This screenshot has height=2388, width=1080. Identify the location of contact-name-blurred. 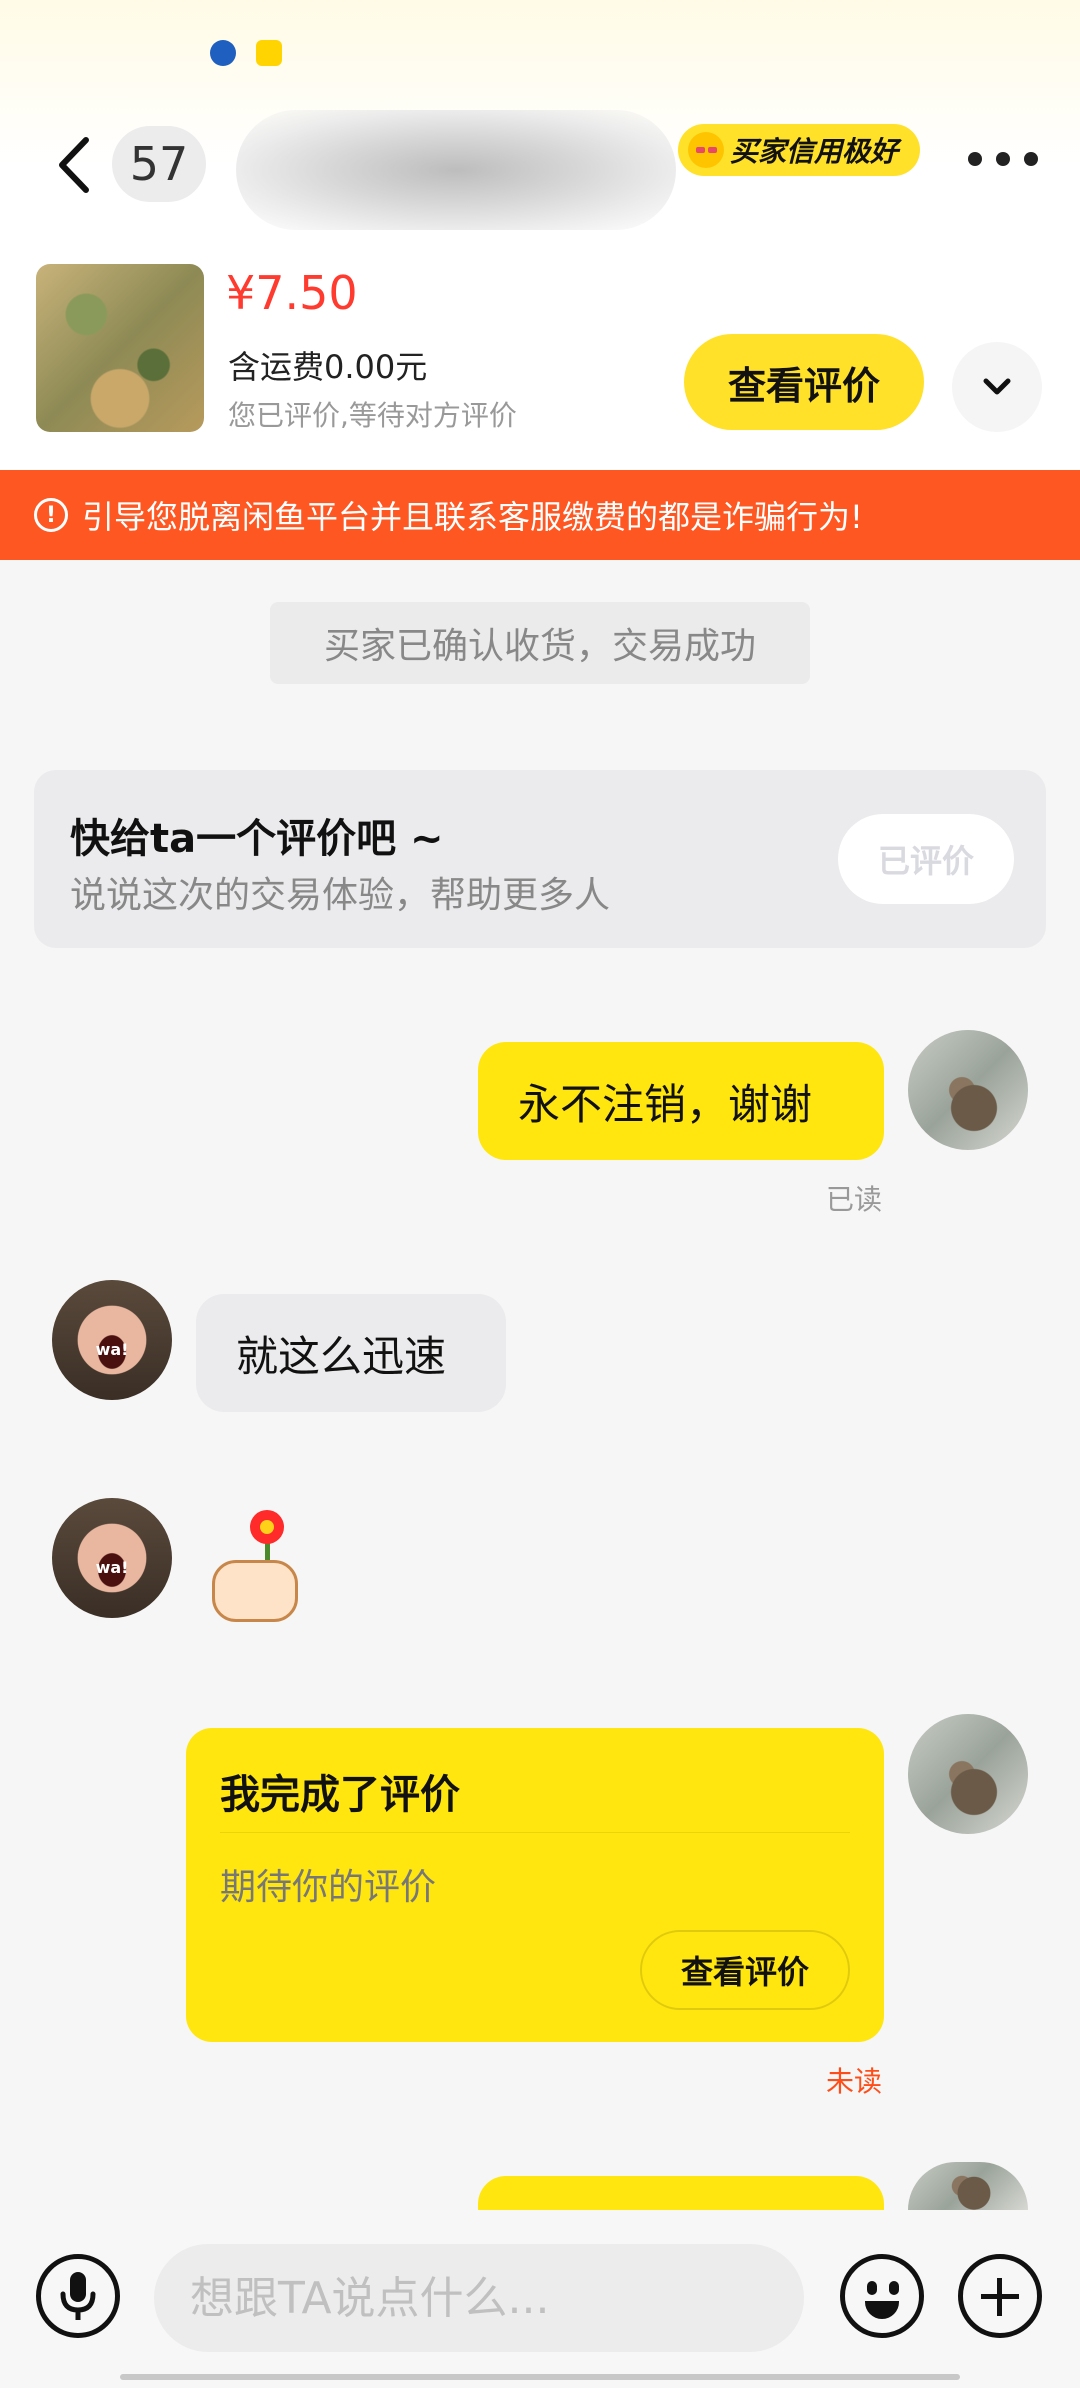
(456, 170).